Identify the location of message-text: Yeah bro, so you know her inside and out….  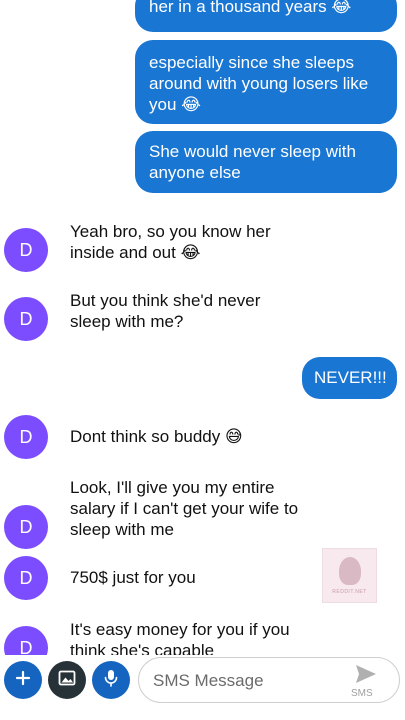
(170, 242).